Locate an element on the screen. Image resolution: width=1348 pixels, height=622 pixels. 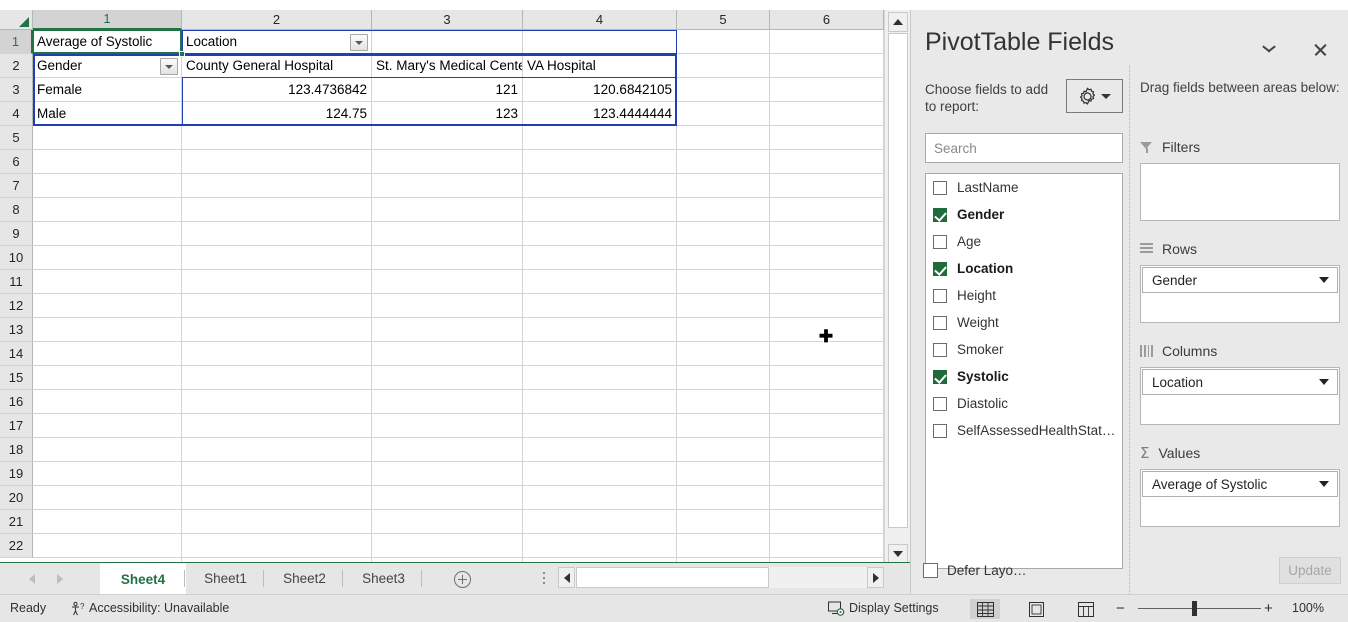
columns-field-chip: Location is located at coordinates (1240, 382).